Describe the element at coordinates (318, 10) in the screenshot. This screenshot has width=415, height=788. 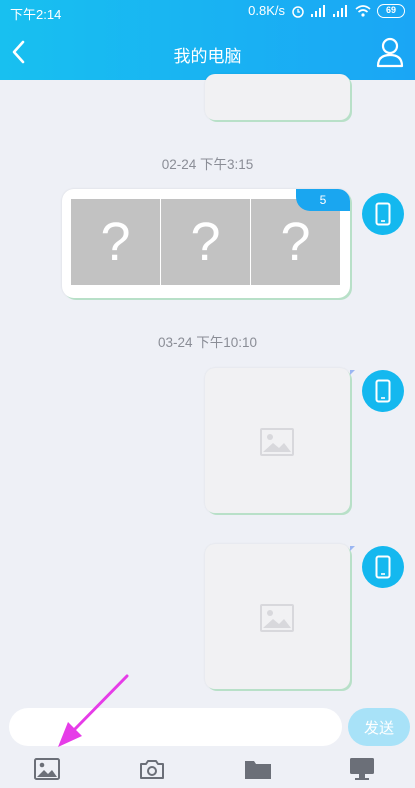
I see `signal-icon` at that location.